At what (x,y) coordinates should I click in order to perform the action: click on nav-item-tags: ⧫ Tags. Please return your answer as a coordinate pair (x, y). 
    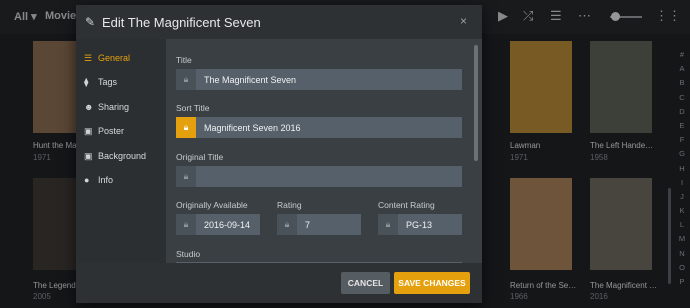
    Looking at the image, I should click on (100, 82).